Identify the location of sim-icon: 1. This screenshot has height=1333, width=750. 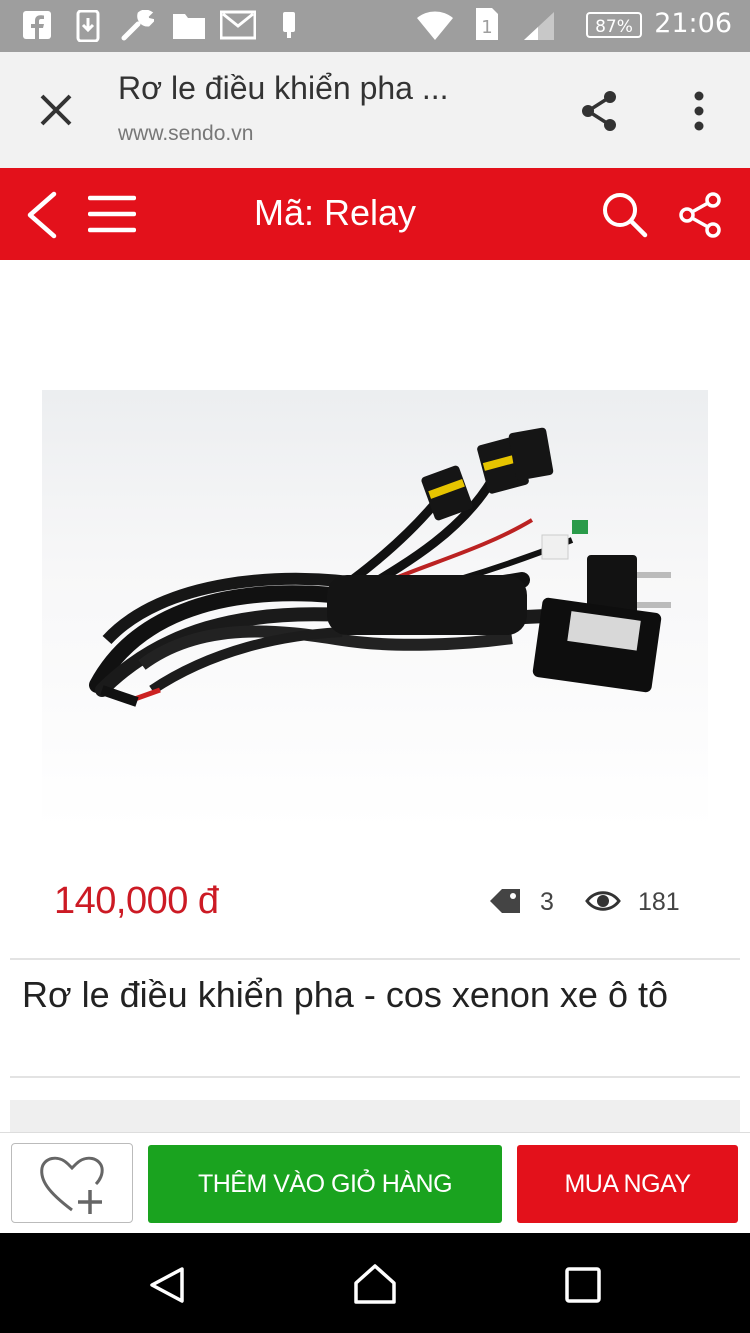
(487, 26).